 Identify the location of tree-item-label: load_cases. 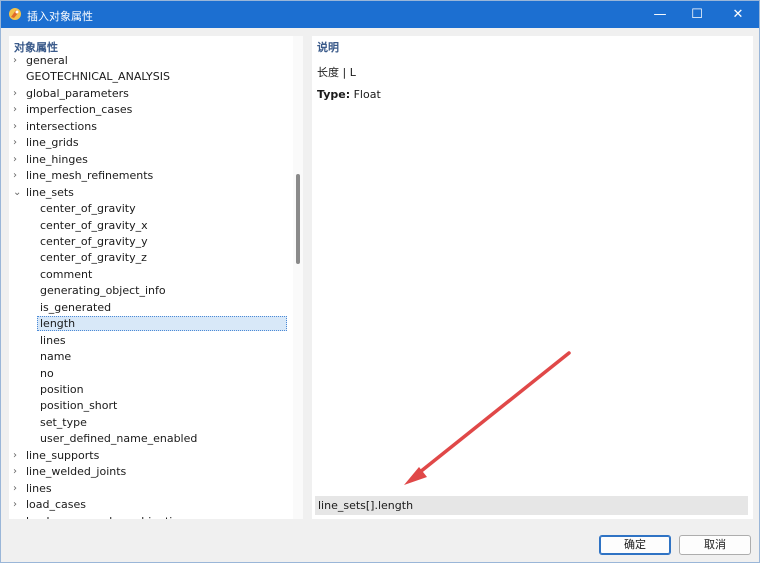
(56, 505).